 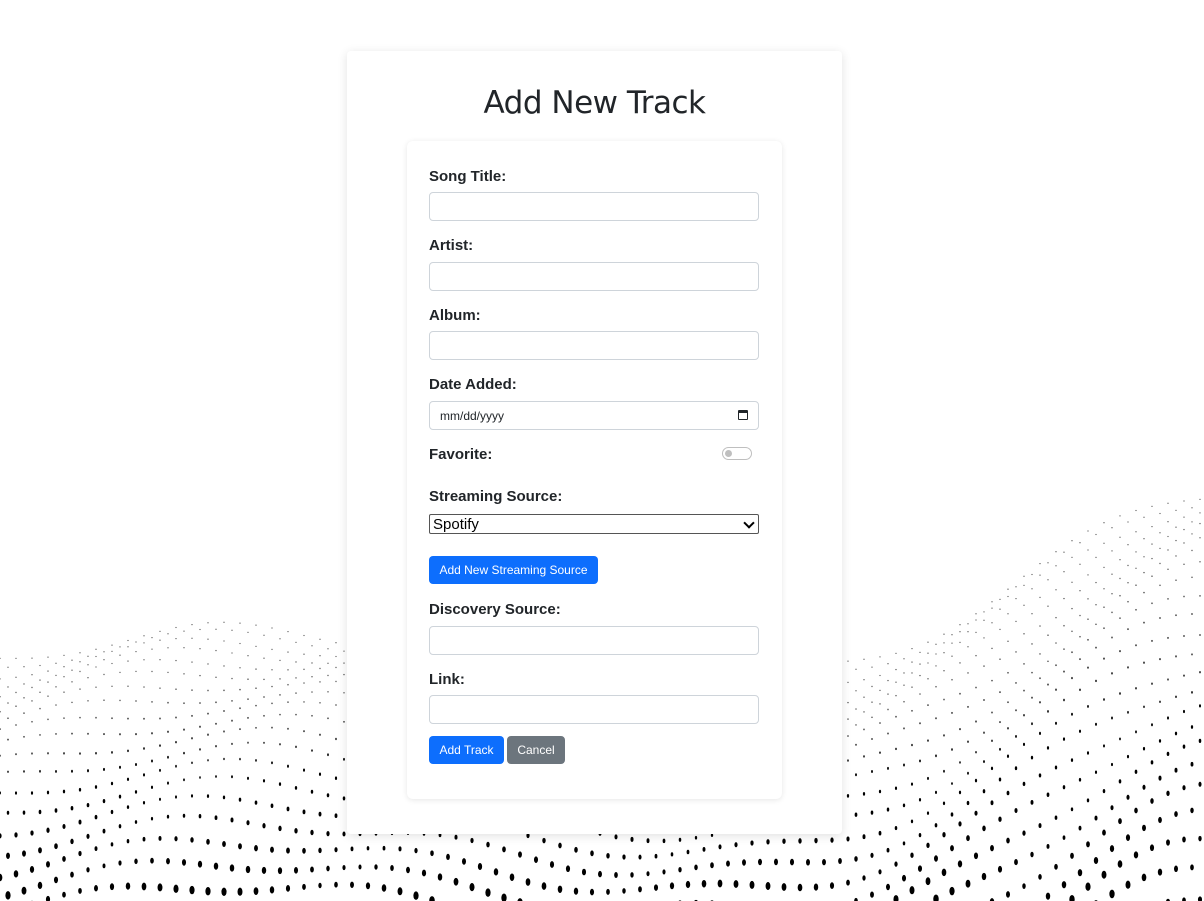 What do you see at coordinates (456, 524) in the screenshot?
I see `streaming-source-selected: Spotify` at bounding box center [456, 524].